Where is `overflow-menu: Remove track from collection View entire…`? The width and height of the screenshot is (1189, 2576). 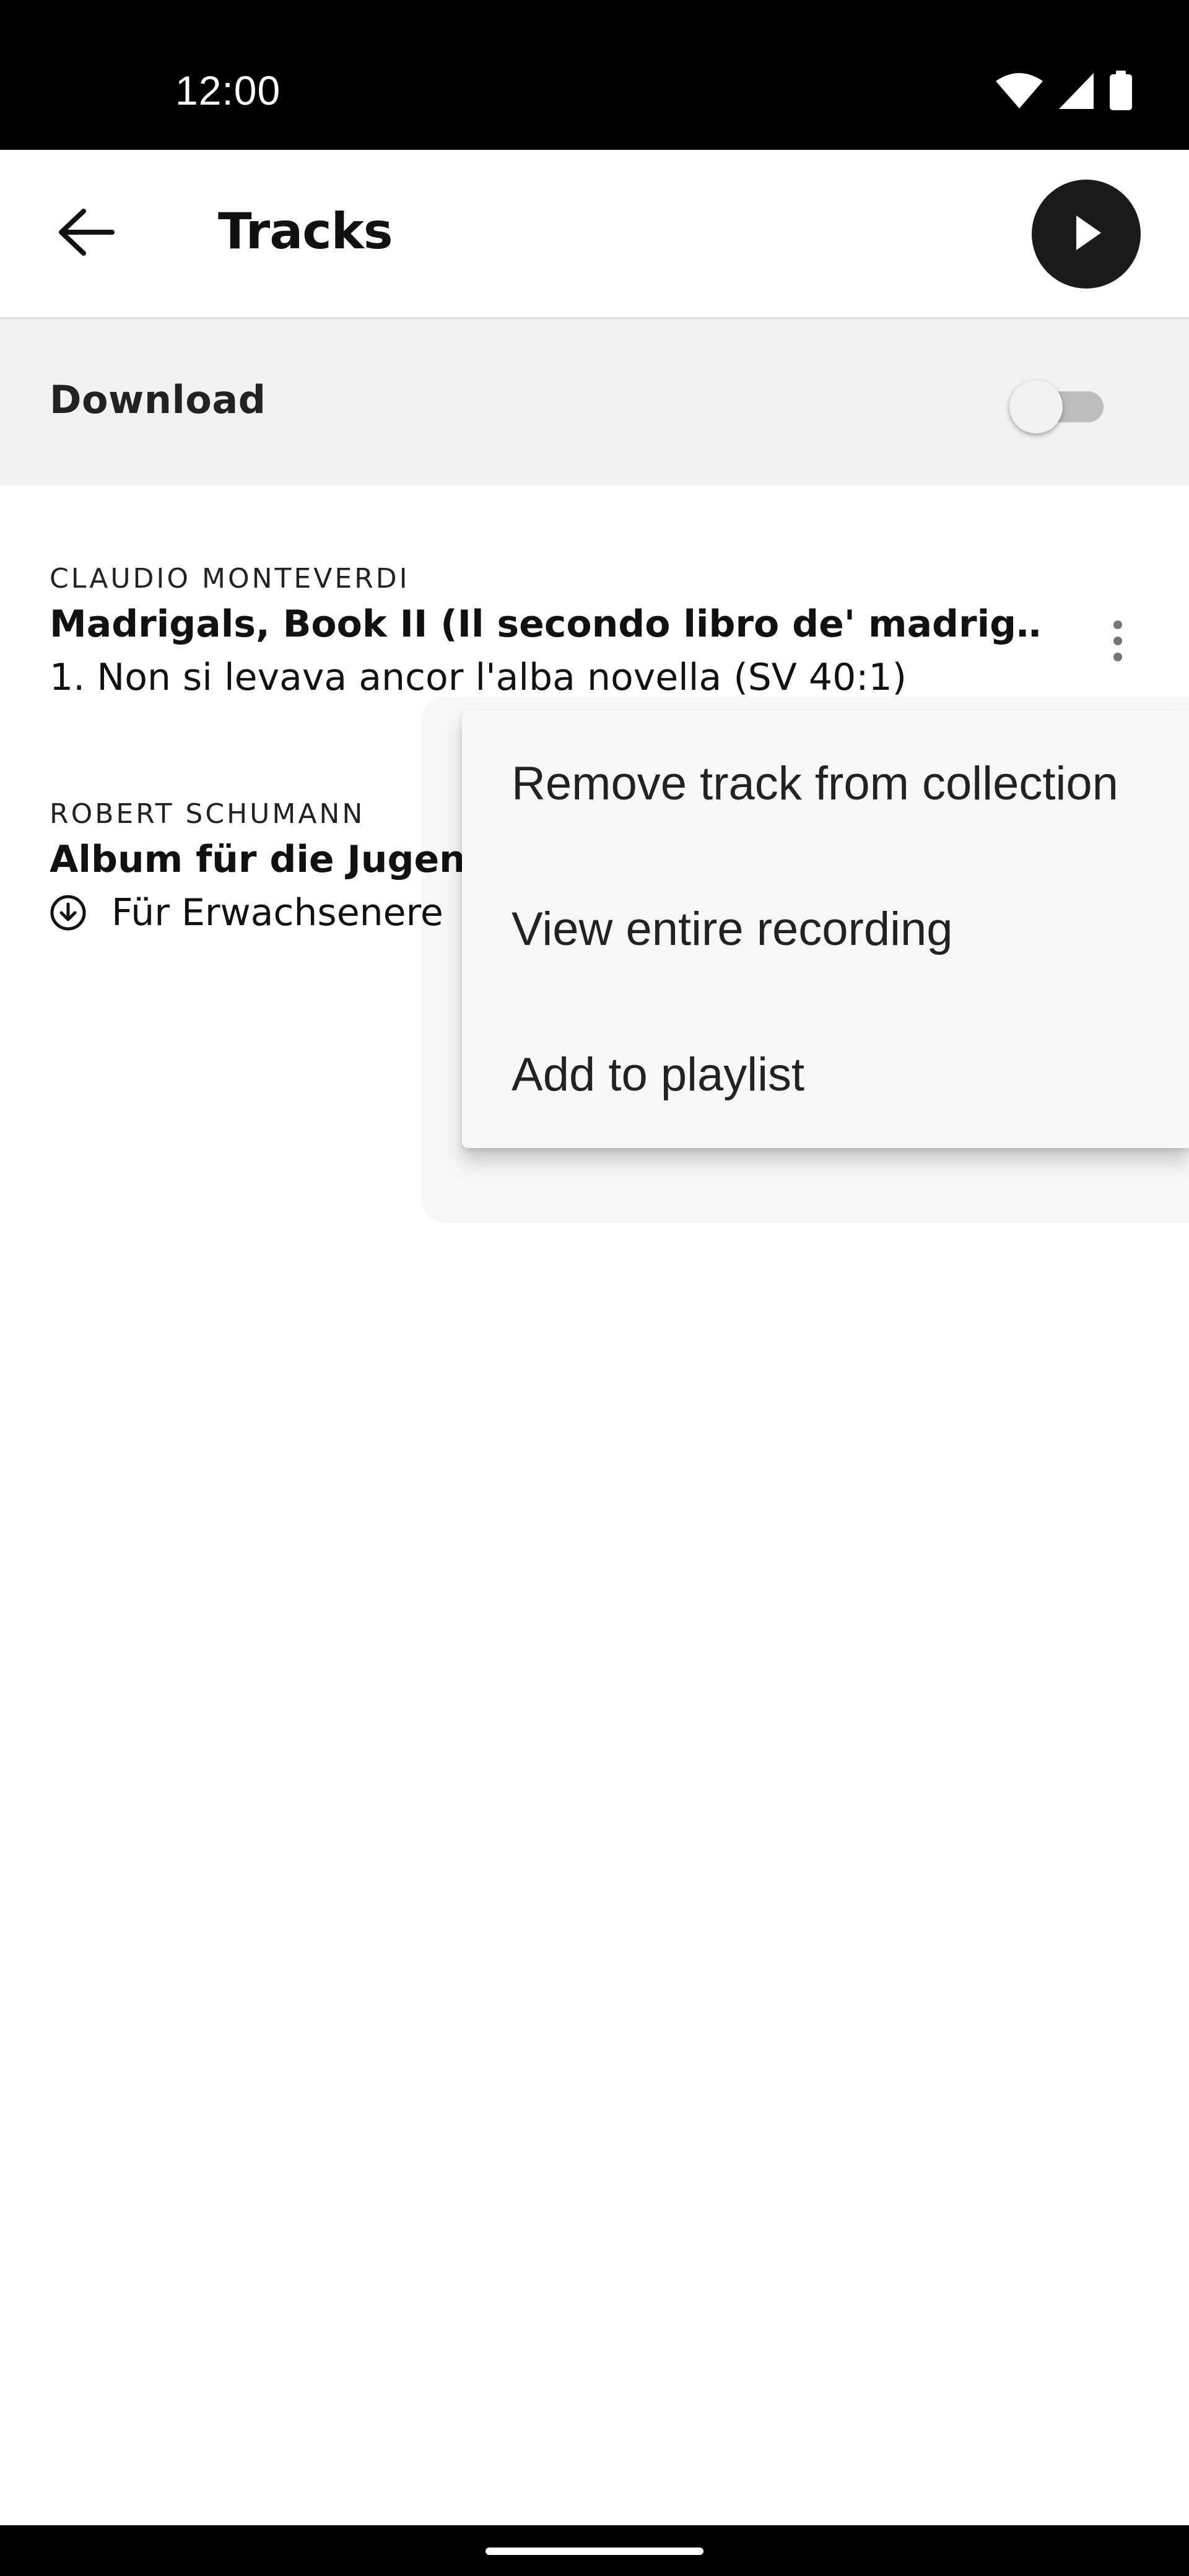
overflow-menu: Remove track from collection View entire… is located at coordinates (825, 929).